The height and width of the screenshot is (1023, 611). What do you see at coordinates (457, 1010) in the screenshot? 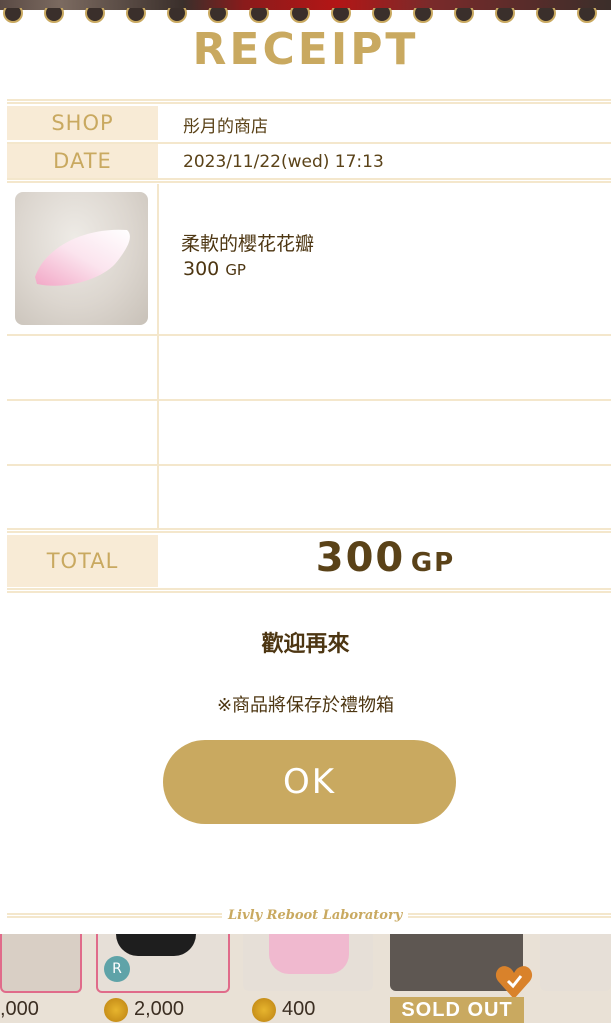
I see `sold-out-label: SOLD OUT` at bounding box center [457, 1010].